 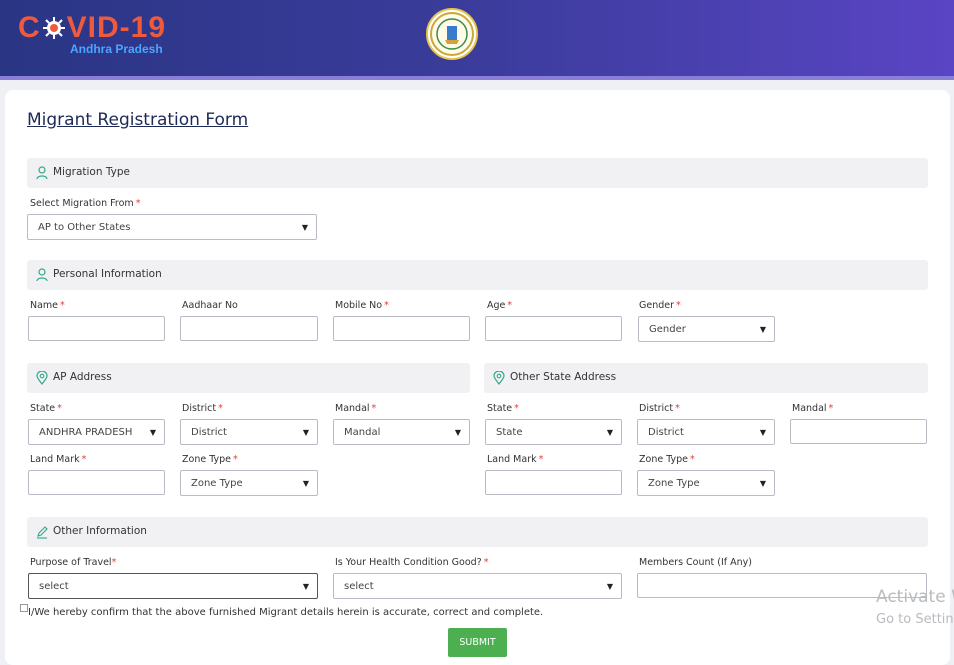 I want to click on covid-logo: C VID-19 Andhra Pradesh, so click(x=92, y=34).